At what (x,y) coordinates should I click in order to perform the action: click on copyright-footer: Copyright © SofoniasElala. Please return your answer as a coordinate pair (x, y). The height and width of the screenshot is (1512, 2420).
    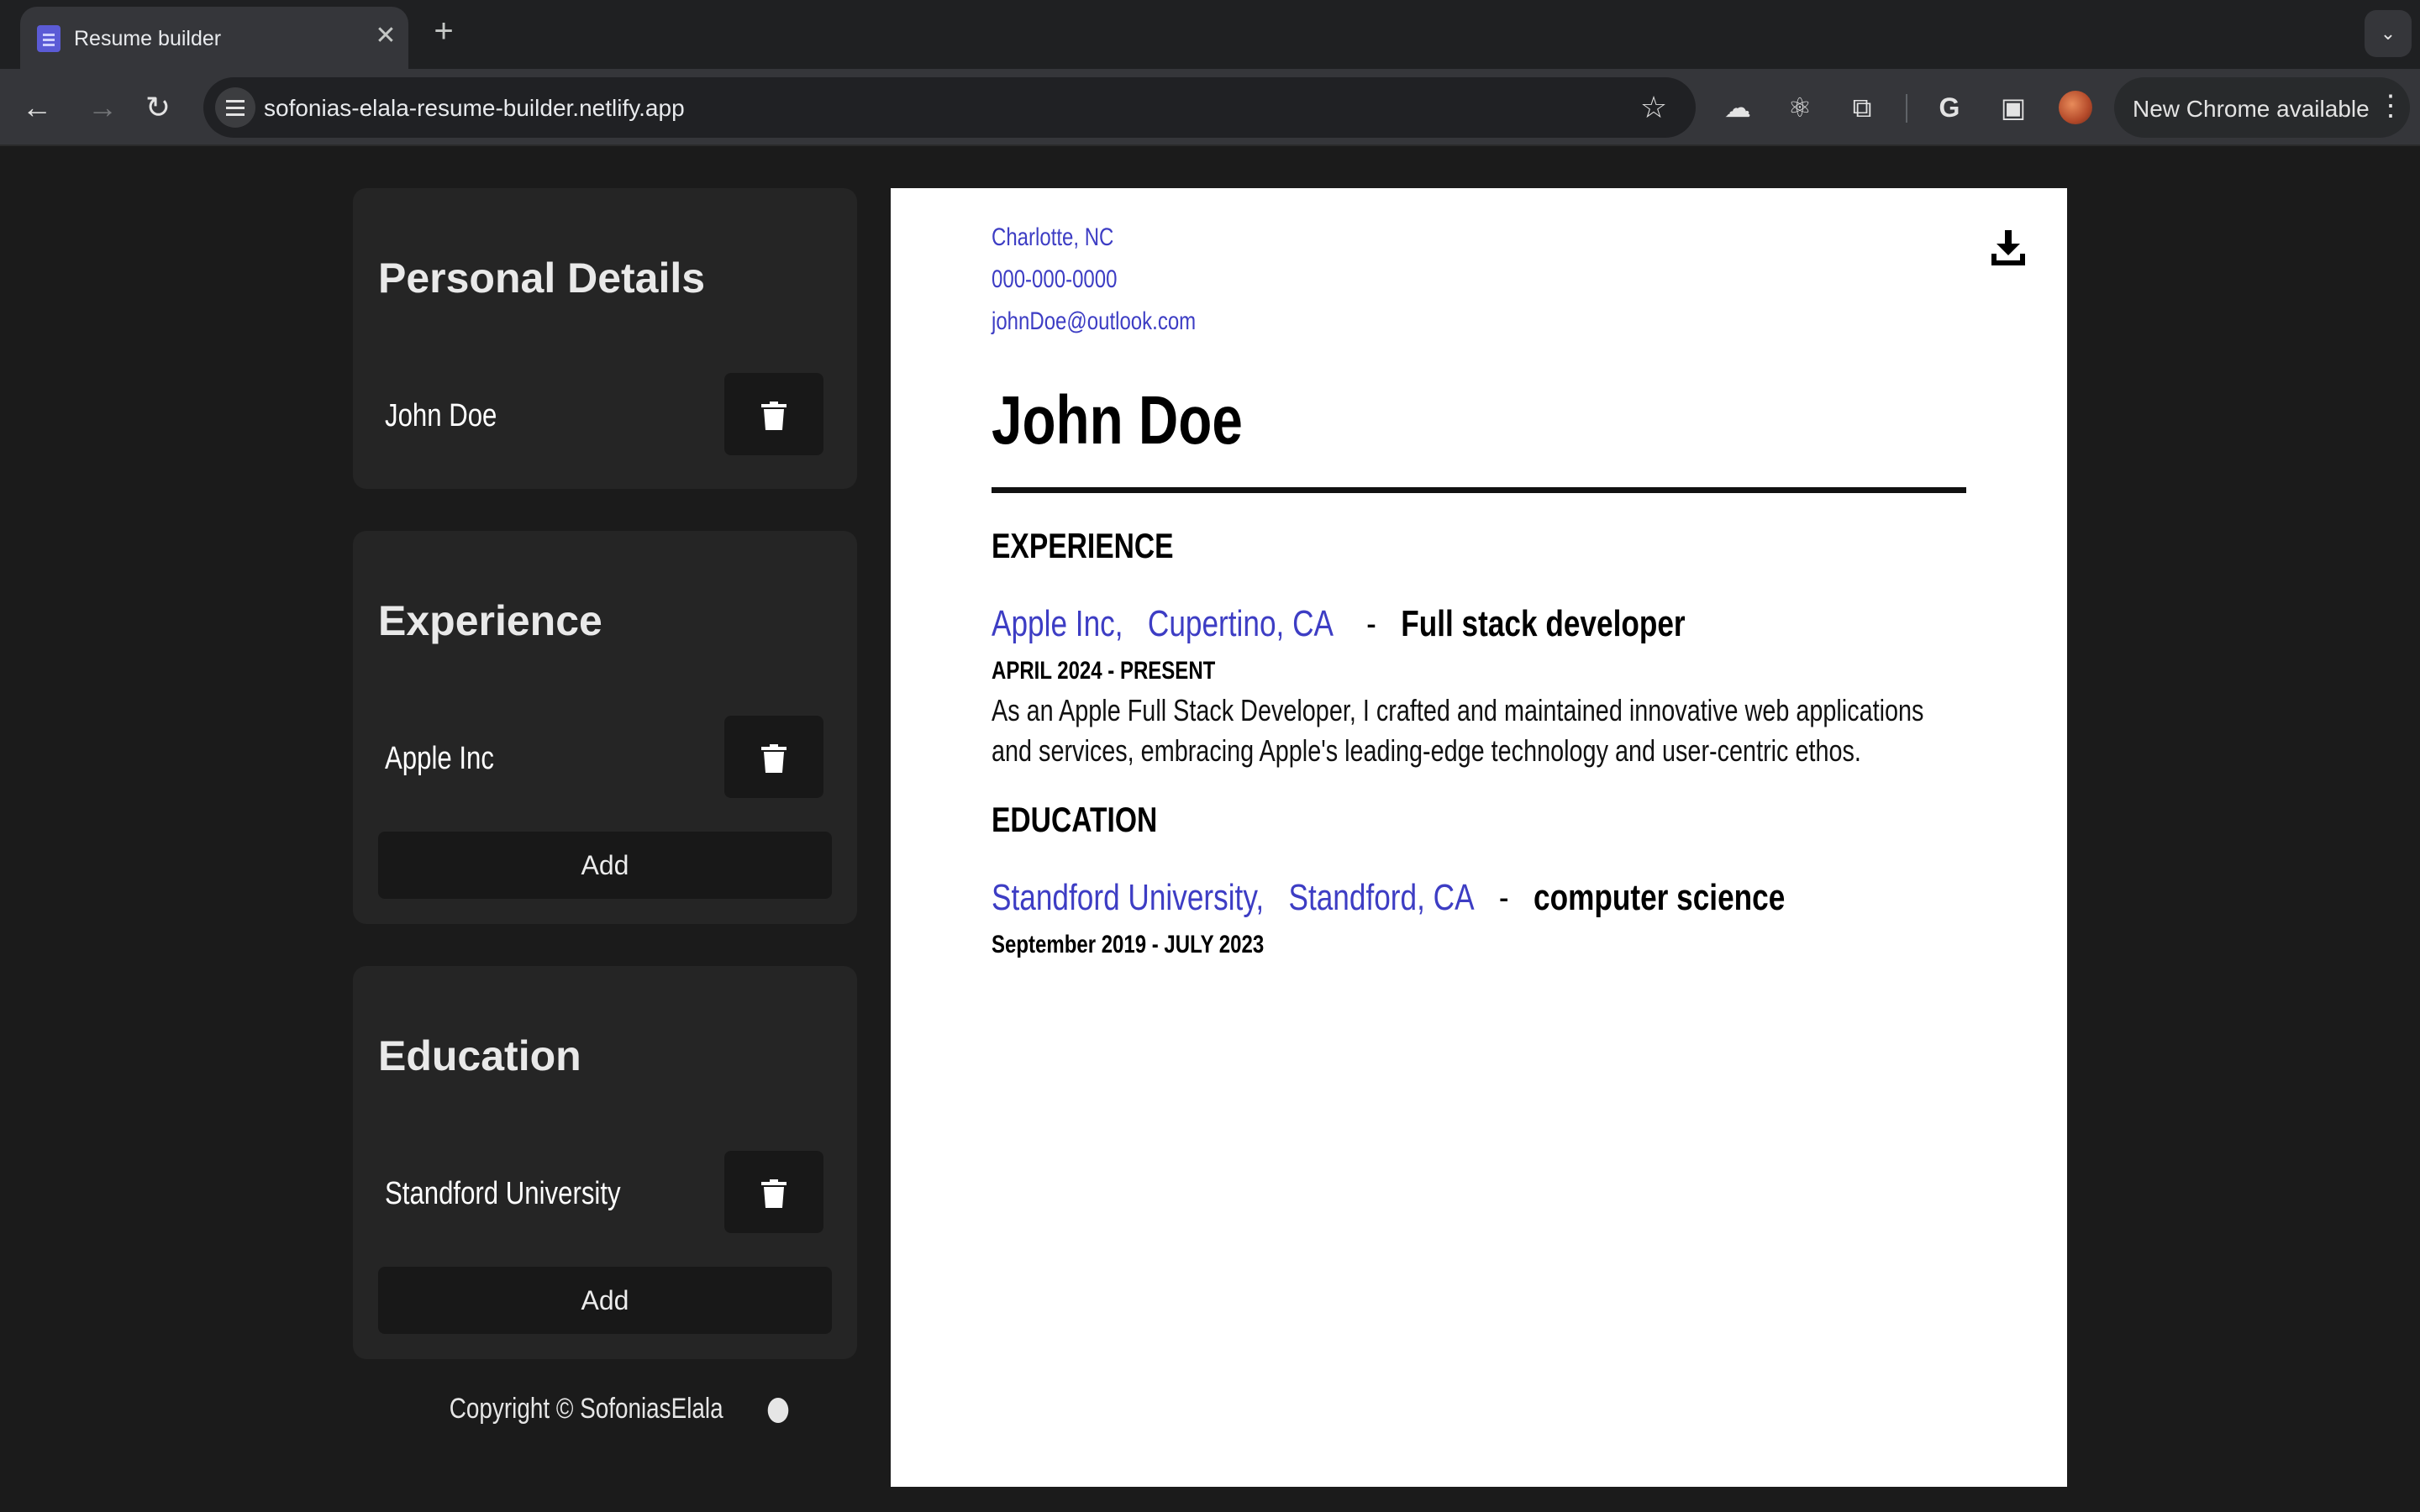
    Looking at the image, I should click on (605, 1409).